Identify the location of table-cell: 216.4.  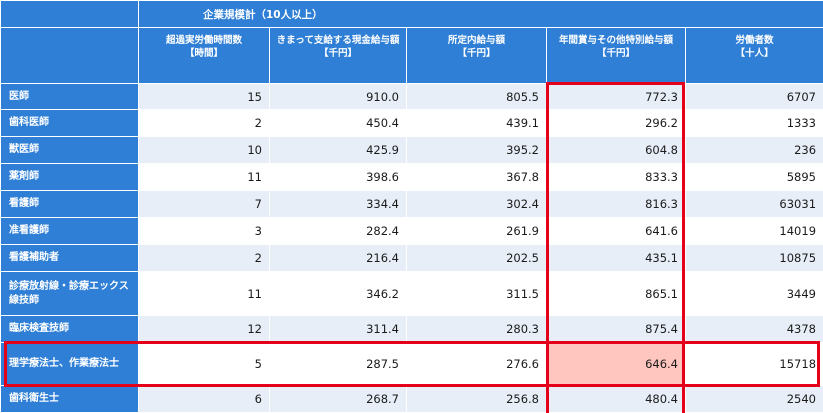
(338, 258).